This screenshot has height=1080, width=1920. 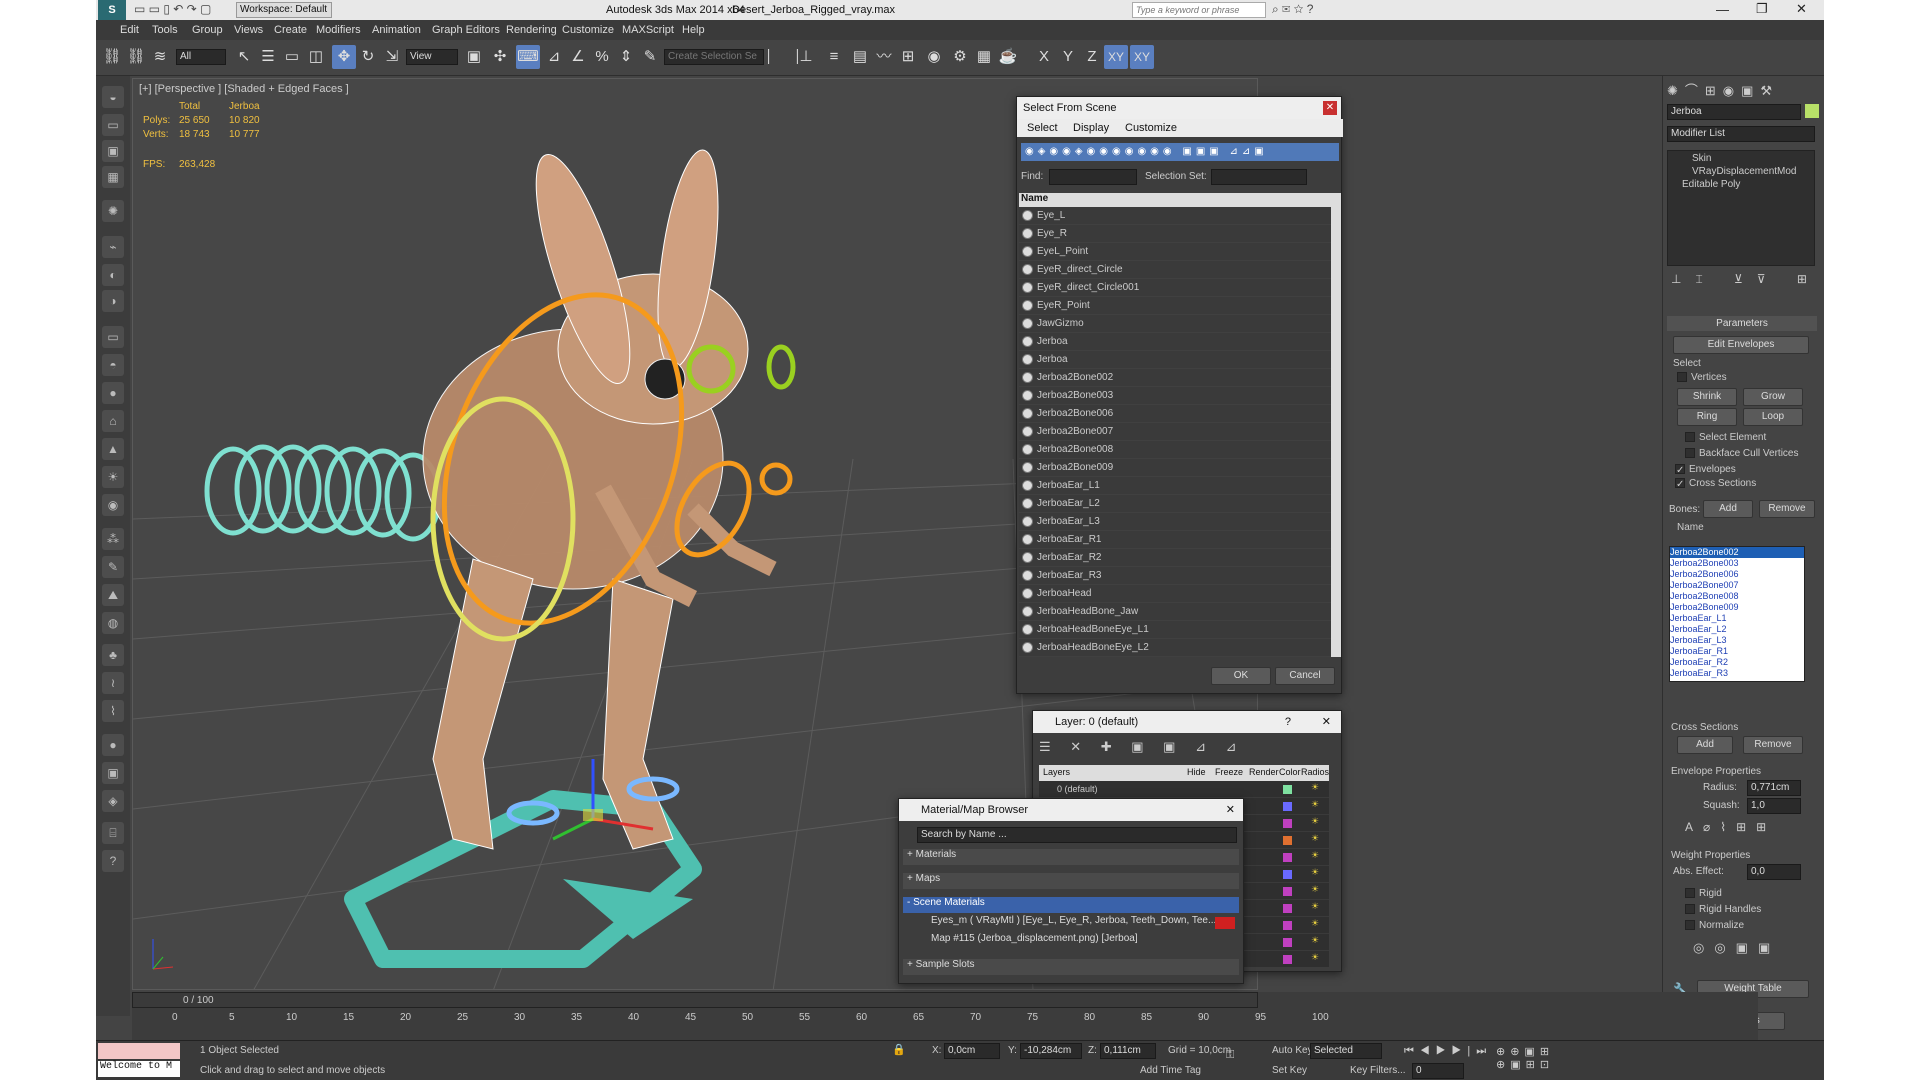 I want to click on list-item: JerboaHeadBoneEye_L2, so click(x=1175, y=648).